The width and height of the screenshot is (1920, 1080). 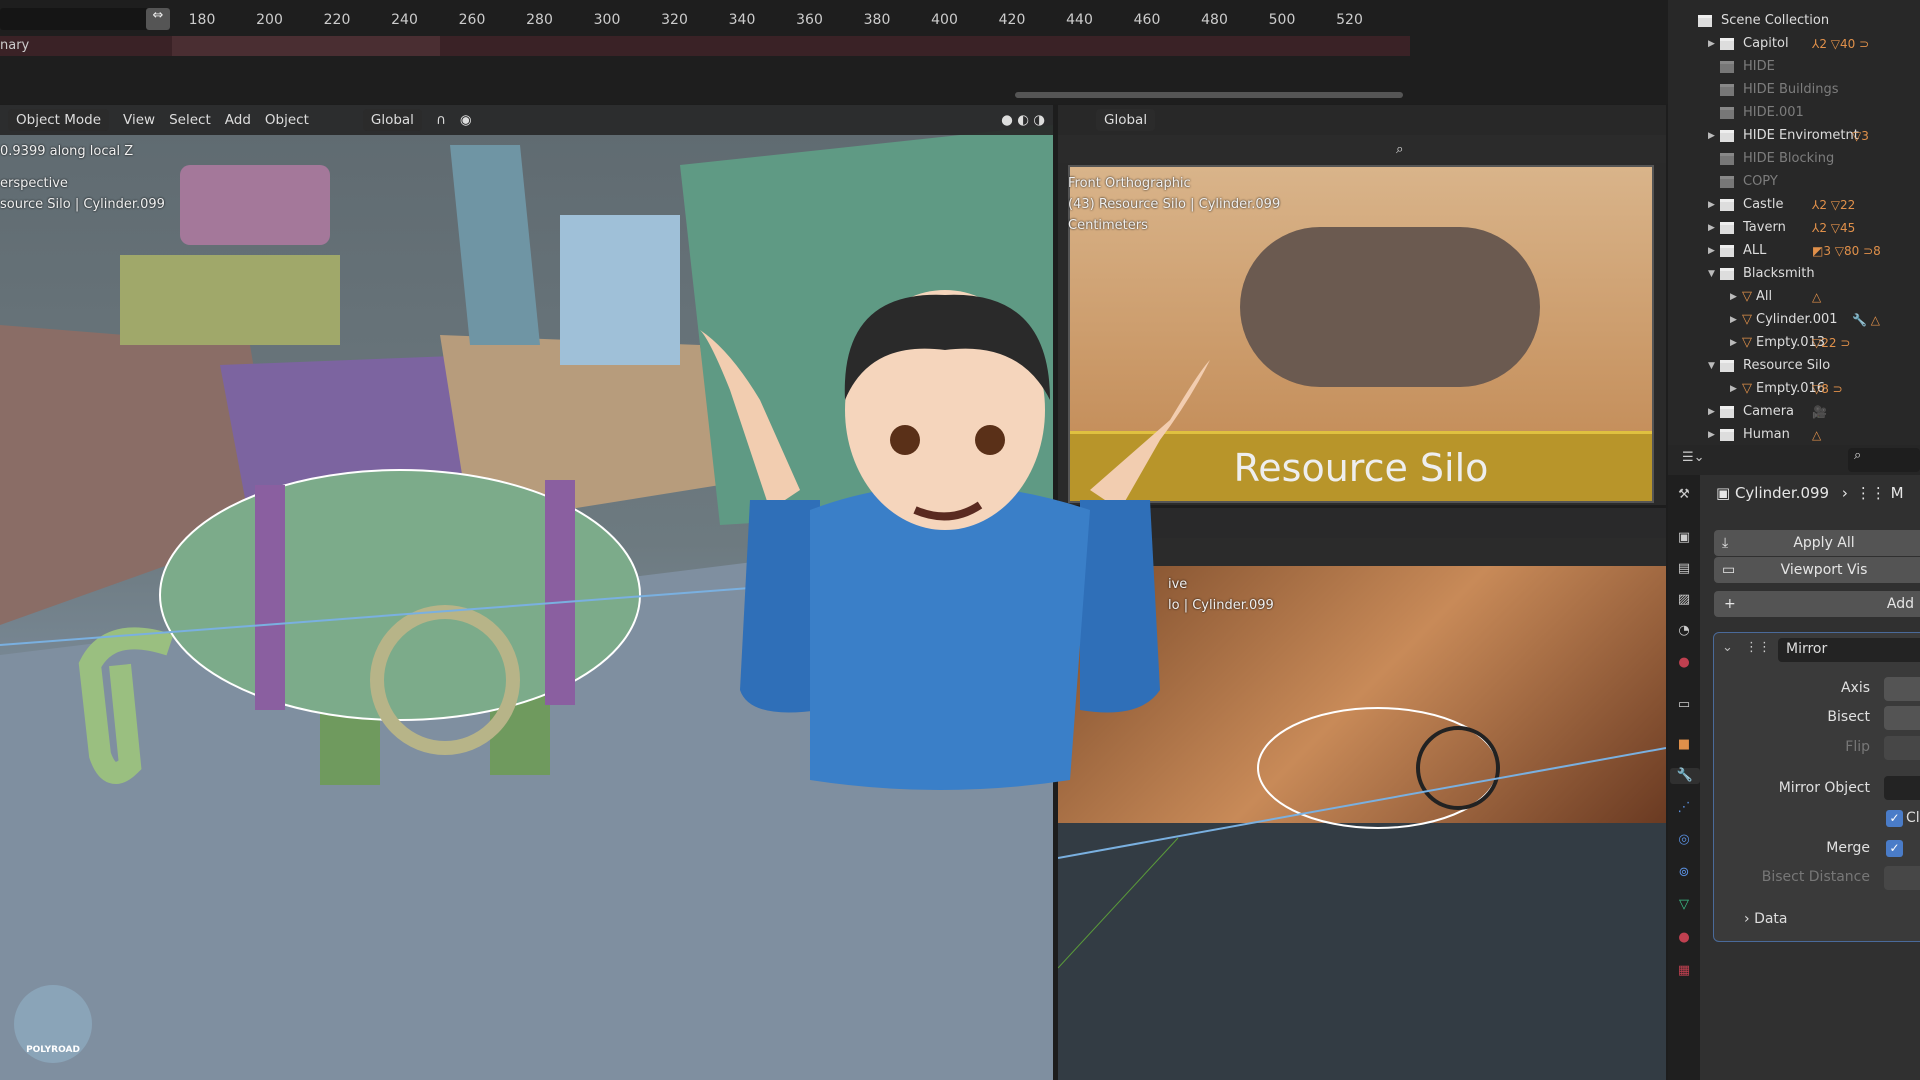 I want to click on editor-type-icon: ☰⌄, so click(x=1693, y=457).